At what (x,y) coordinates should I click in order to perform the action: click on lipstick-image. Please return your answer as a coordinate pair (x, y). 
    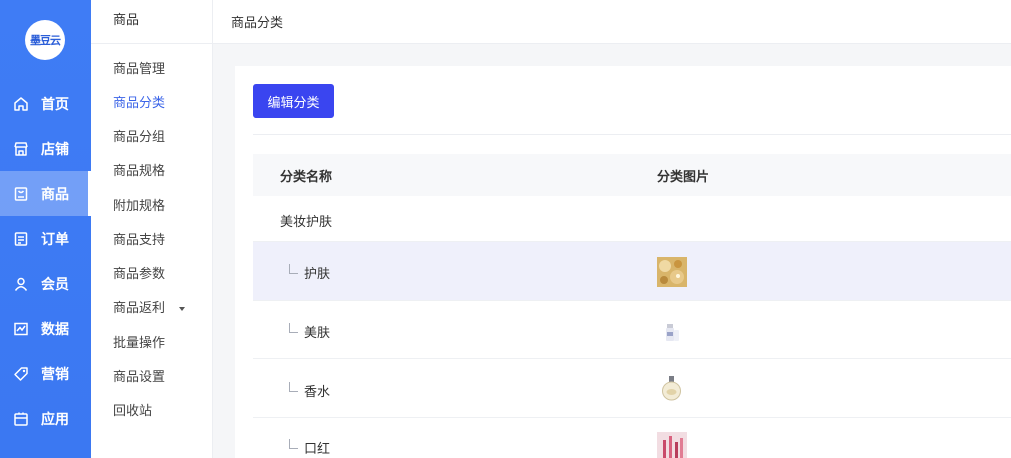
    Looking at the image, I should click on (672, 445).